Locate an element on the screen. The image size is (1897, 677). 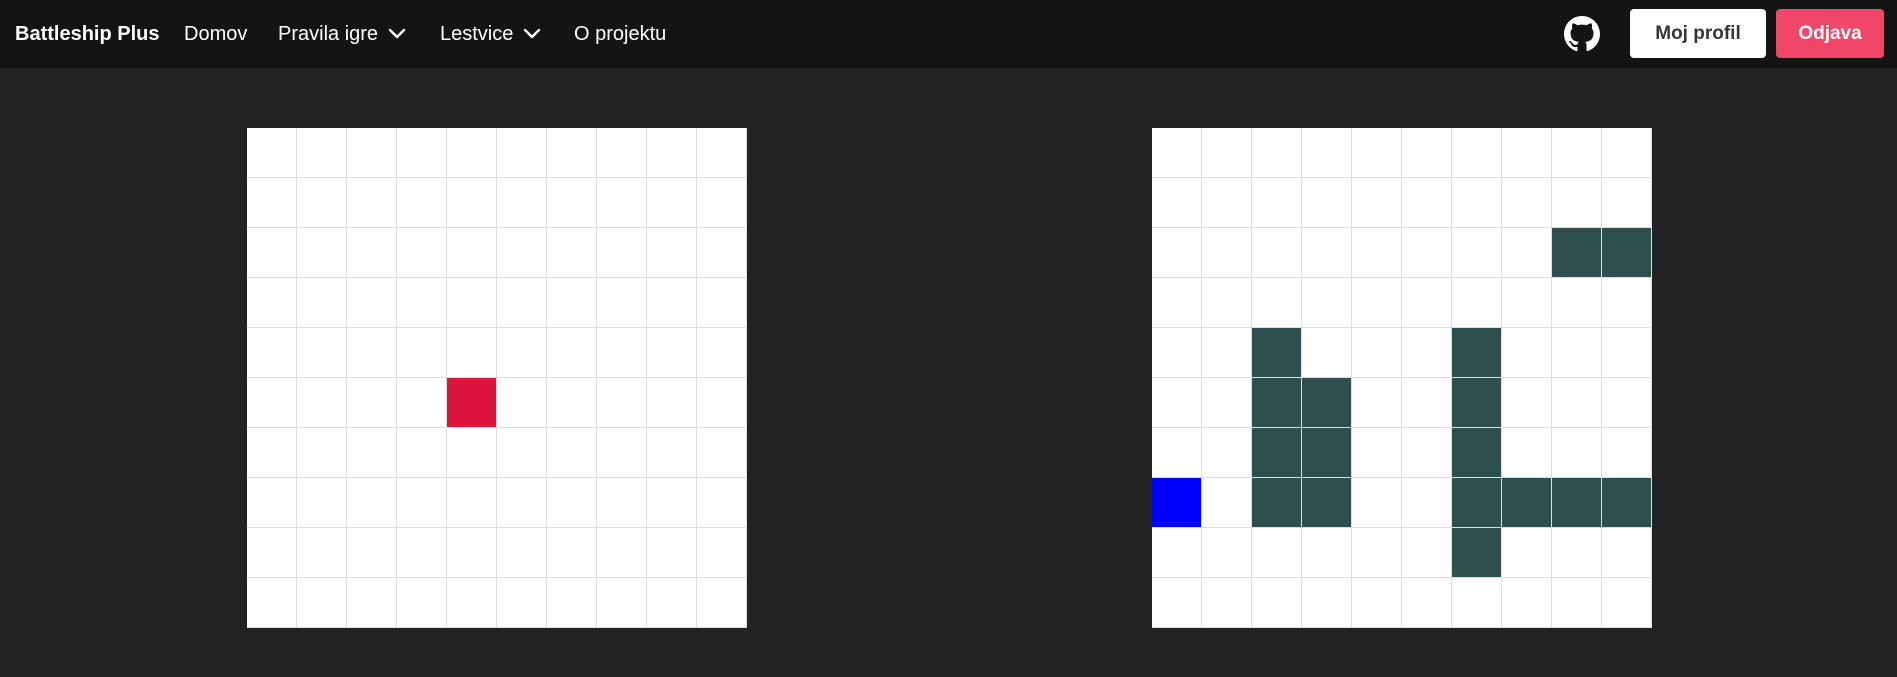
nav-rules-dropdown: Pravila igre is located at coordinates (342, 34).